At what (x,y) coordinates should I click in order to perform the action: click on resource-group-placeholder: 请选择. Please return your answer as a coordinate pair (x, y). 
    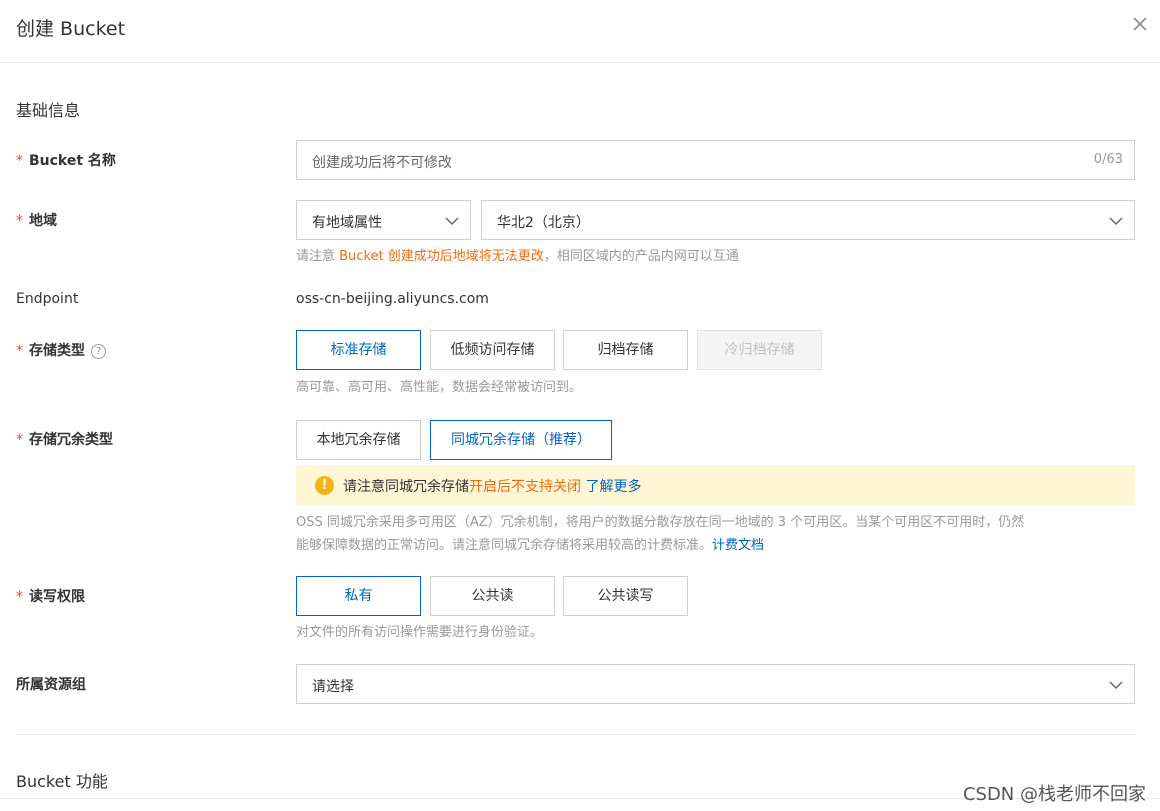
    Looking at the image, I should click on (333, 687).